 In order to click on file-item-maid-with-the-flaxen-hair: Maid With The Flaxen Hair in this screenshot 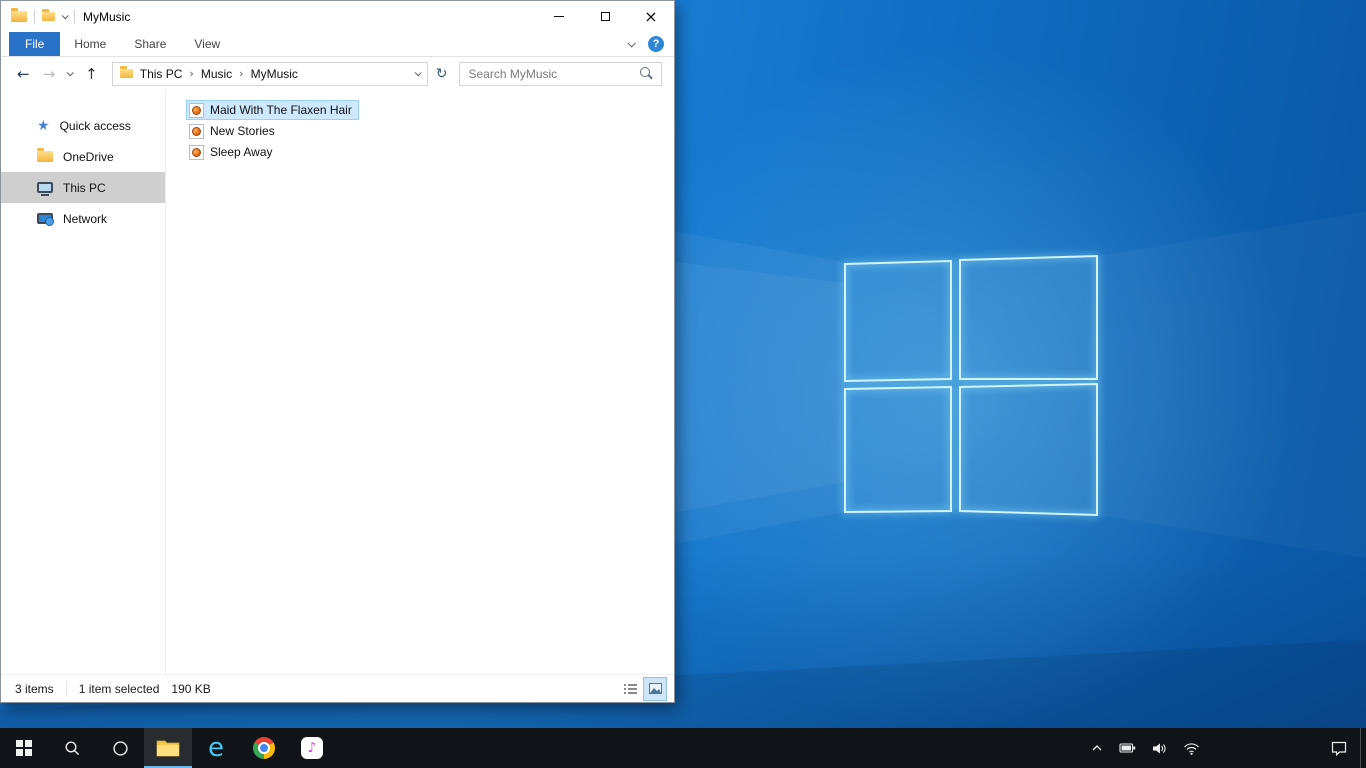, I will do `click(272, 110)`.